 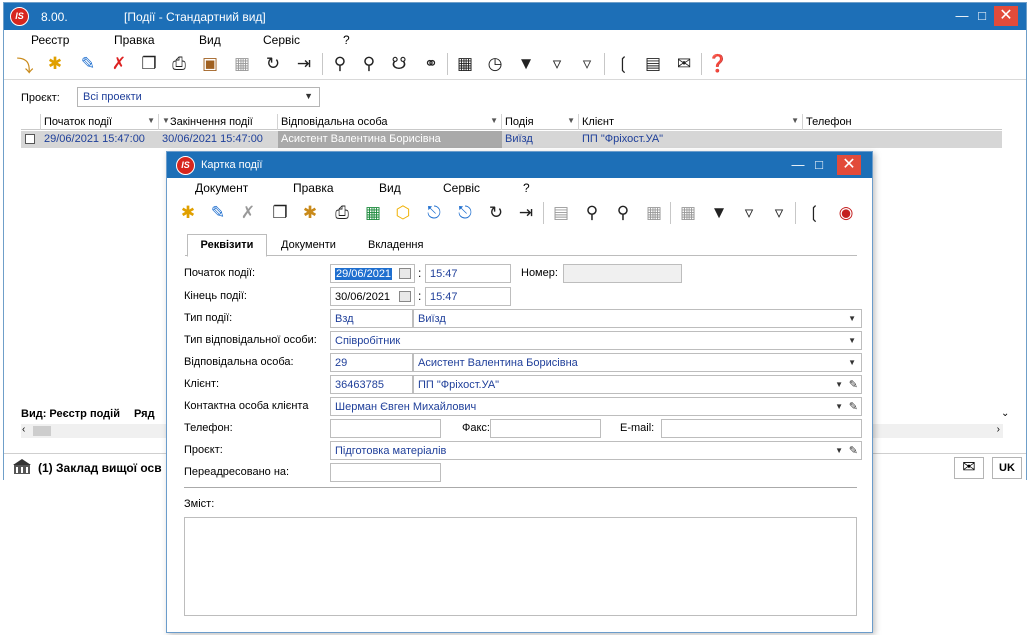 I want to click on language-button: UK, so click(x=1007, y=468).